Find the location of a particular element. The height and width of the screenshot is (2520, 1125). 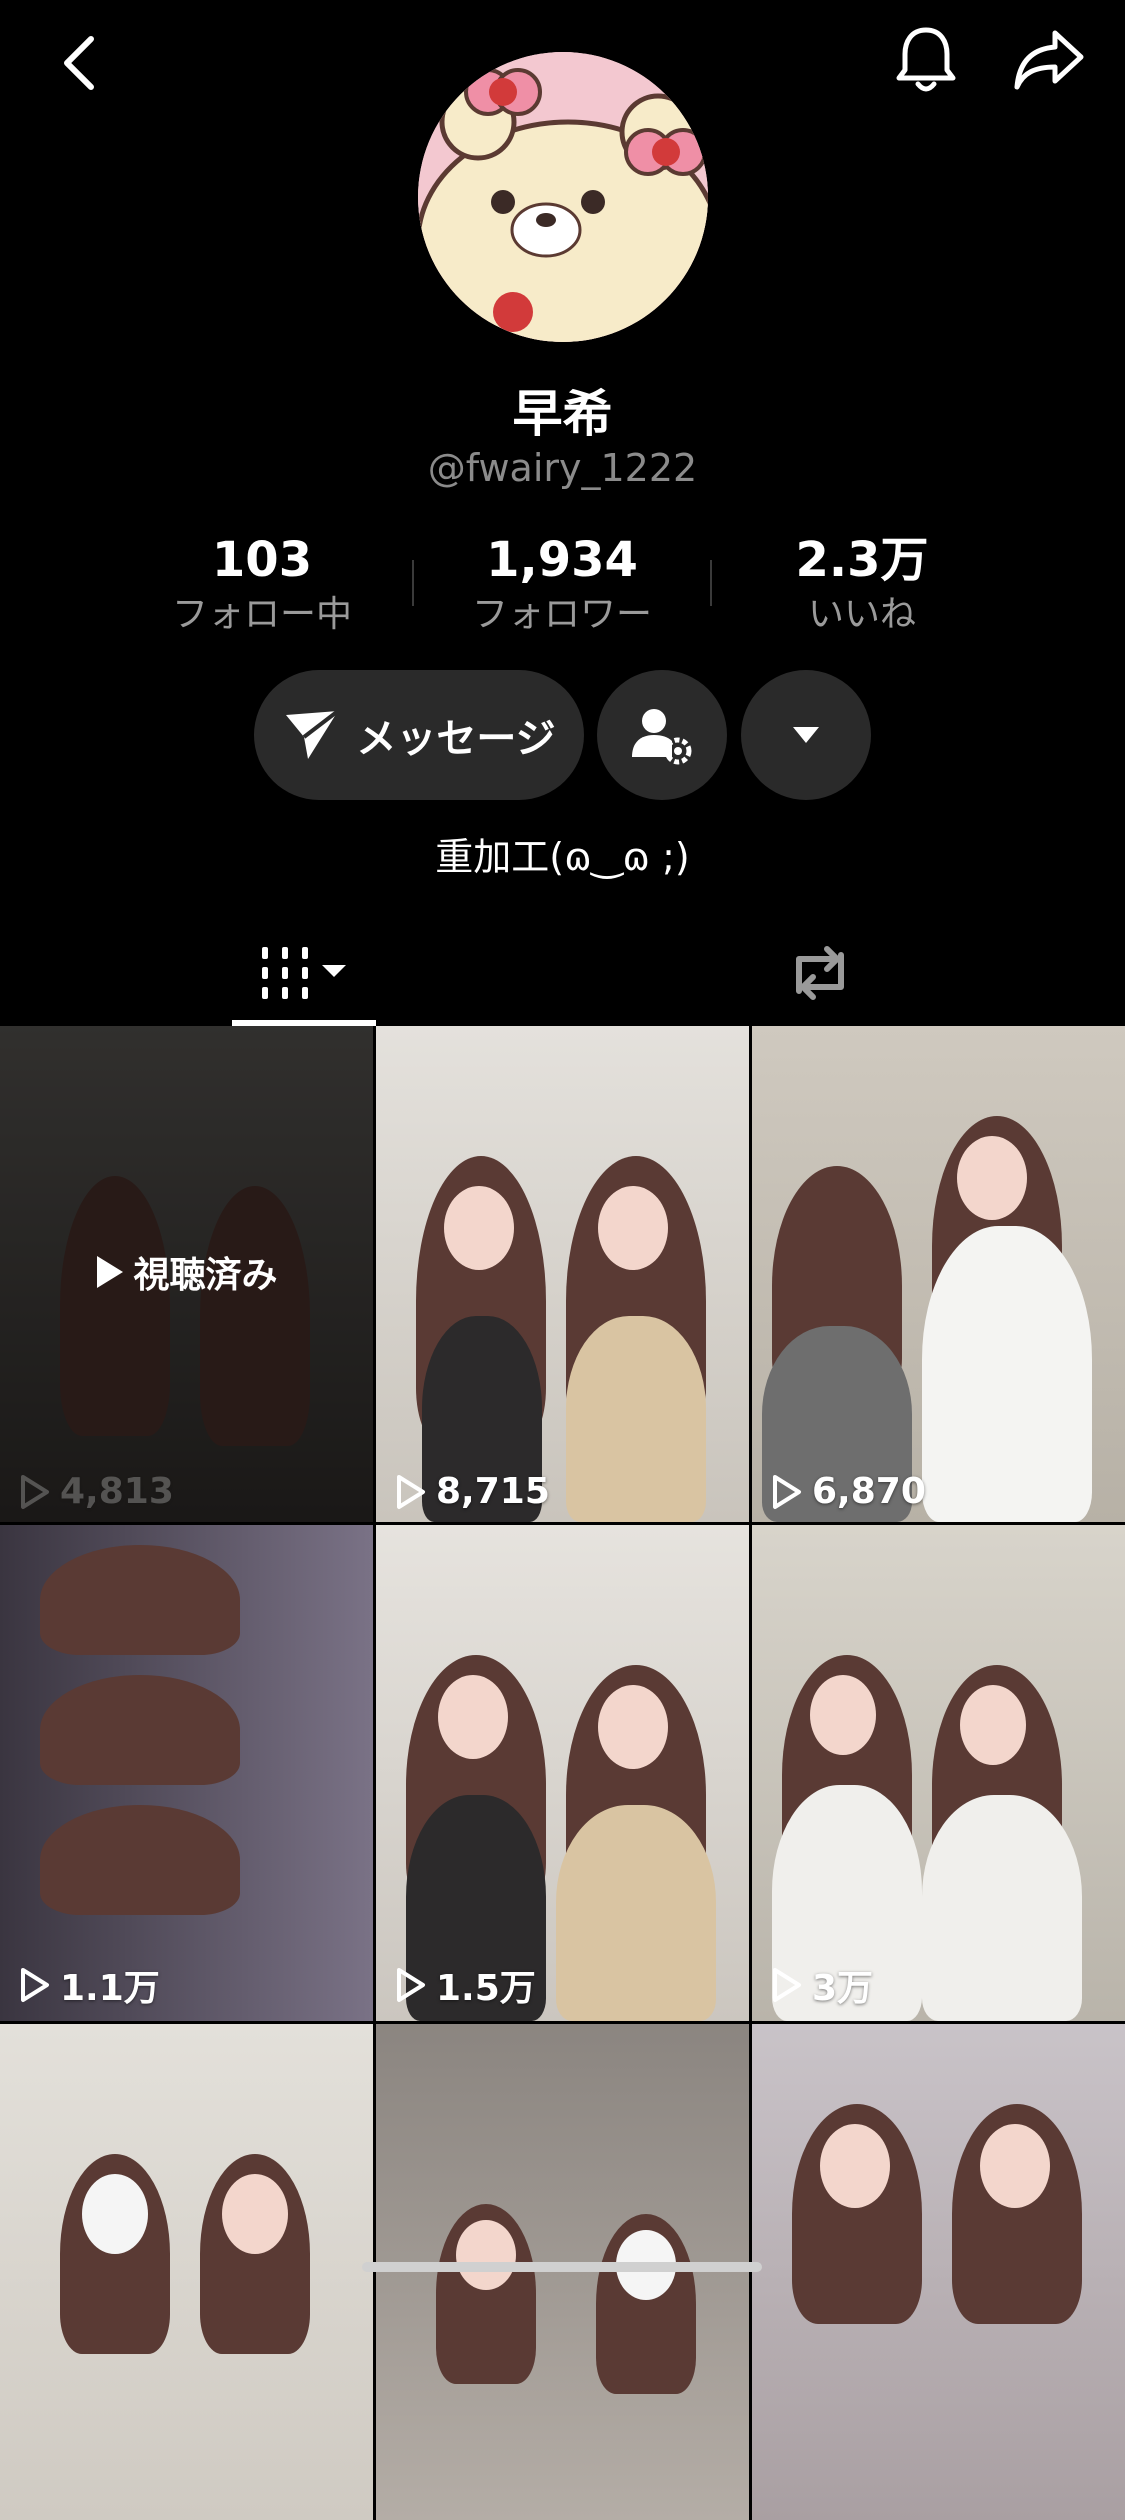

watched-label-text: 視聴済み is located at coordinates (205, 1275).